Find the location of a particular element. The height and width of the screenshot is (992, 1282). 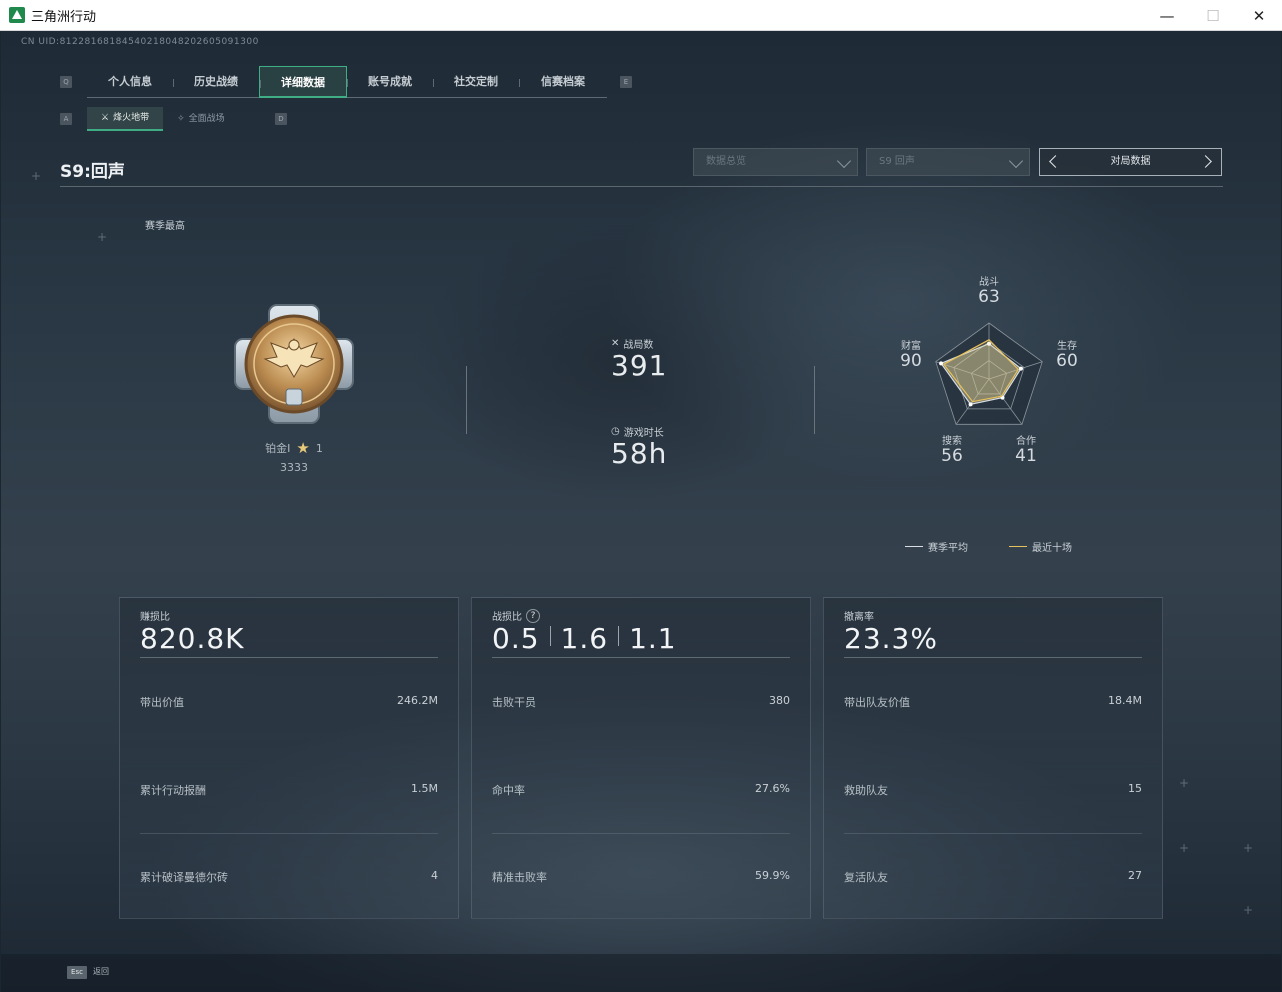

subtab-label: 全面战场 is located at coordinates (206, 119).